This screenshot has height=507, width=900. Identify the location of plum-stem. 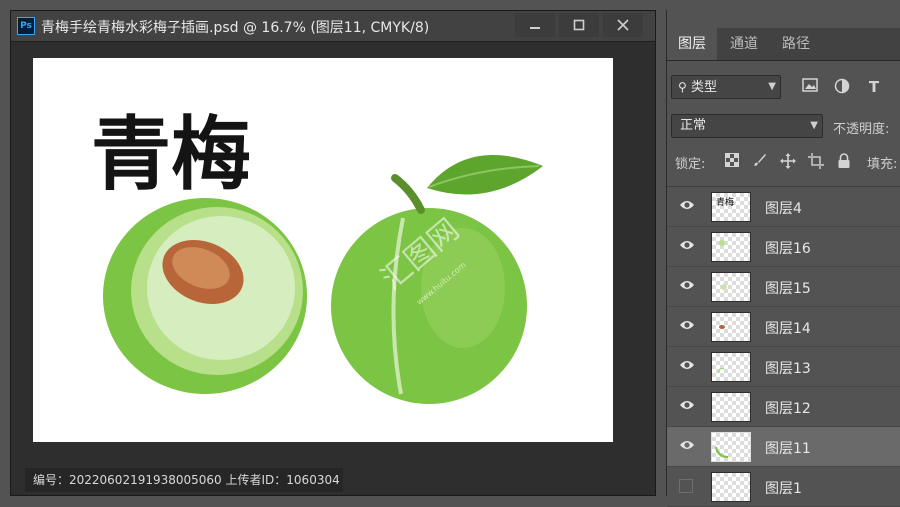
(408, 194).